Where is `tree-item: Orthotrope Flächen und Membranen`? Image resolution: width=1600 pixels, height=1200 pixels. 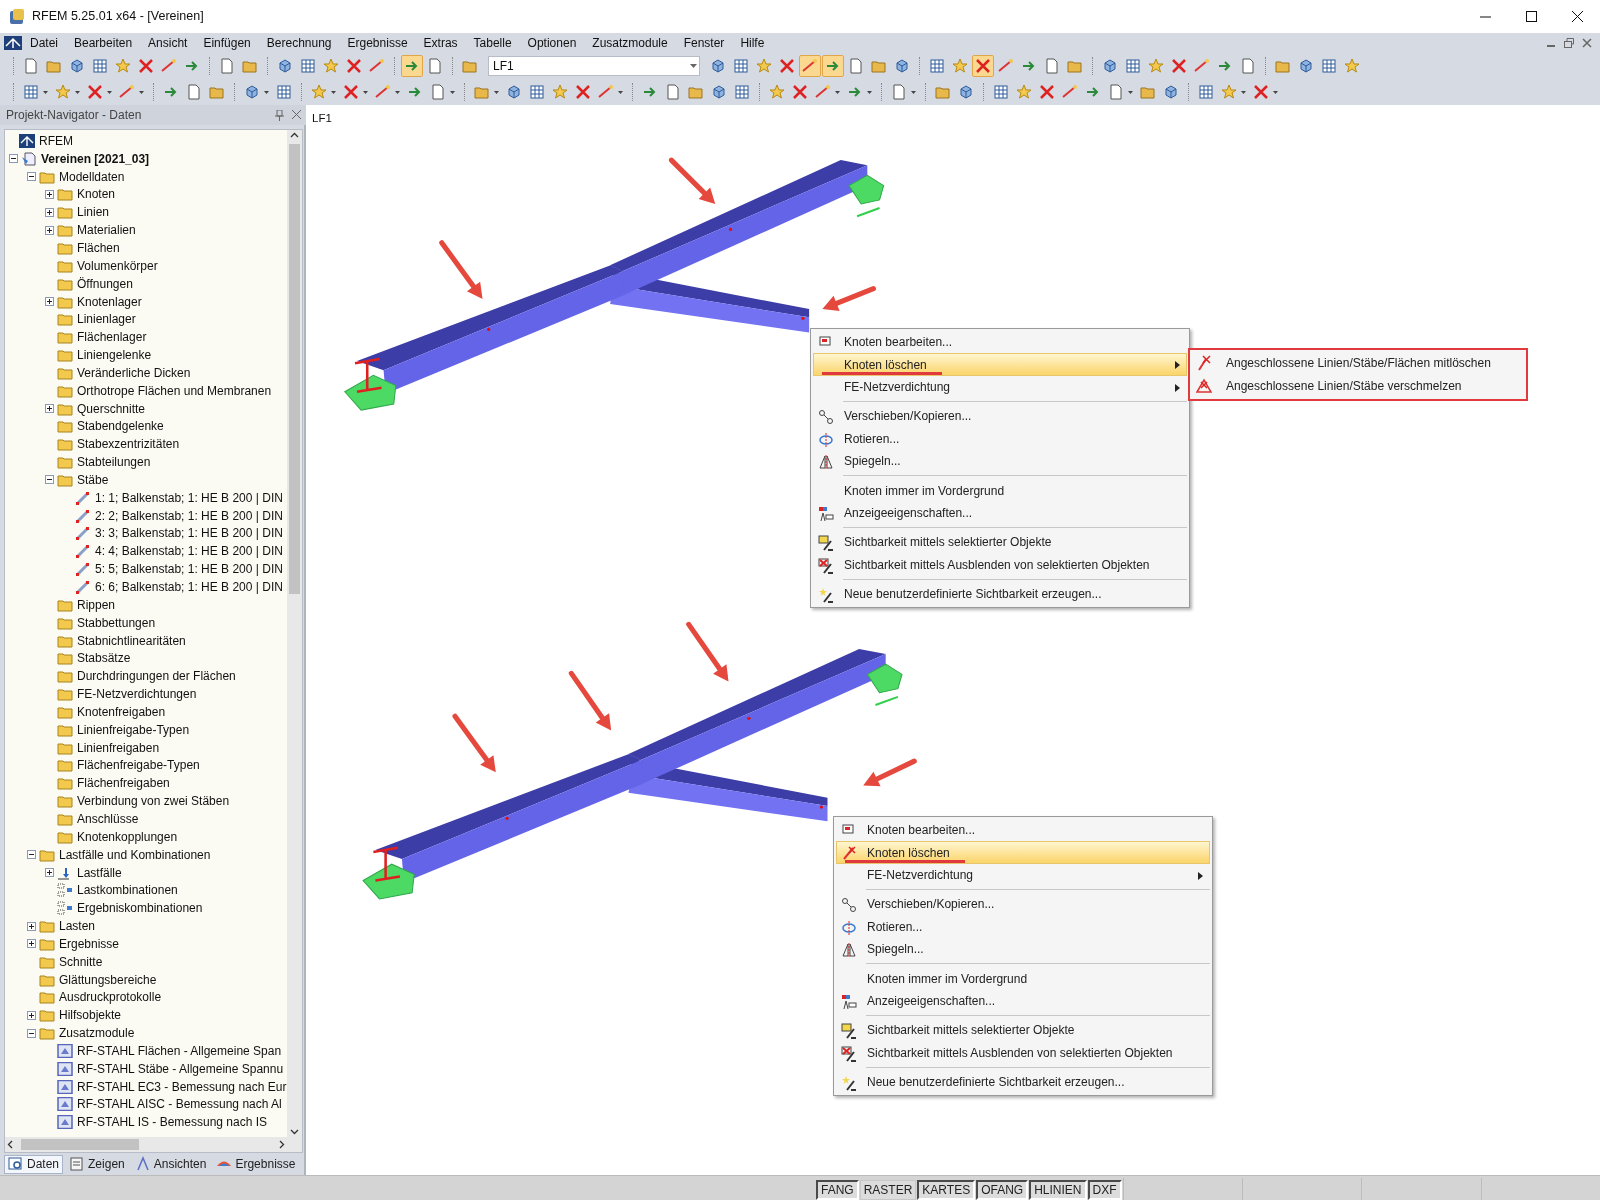 tree-item: Orthotrope Flächen und Membranen is located at coordinates (174, 390).